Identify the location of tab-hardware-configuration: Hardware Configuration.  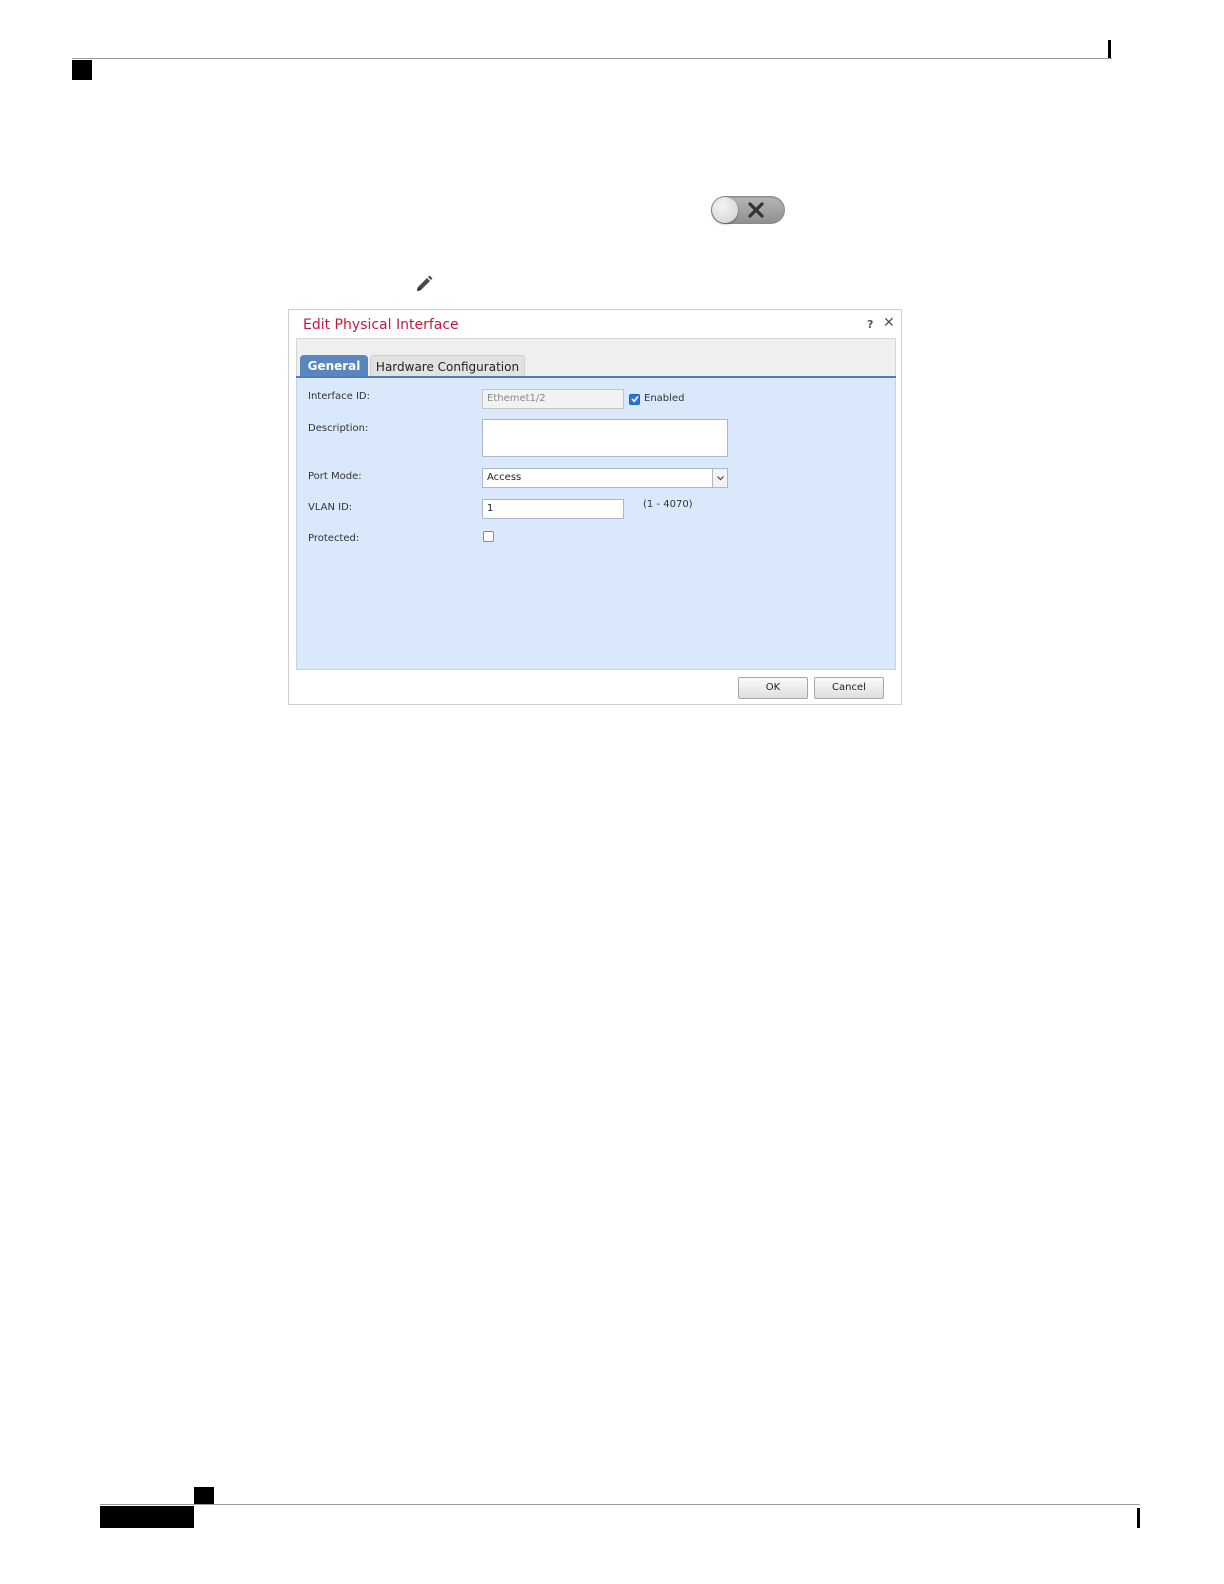
(447, 366).